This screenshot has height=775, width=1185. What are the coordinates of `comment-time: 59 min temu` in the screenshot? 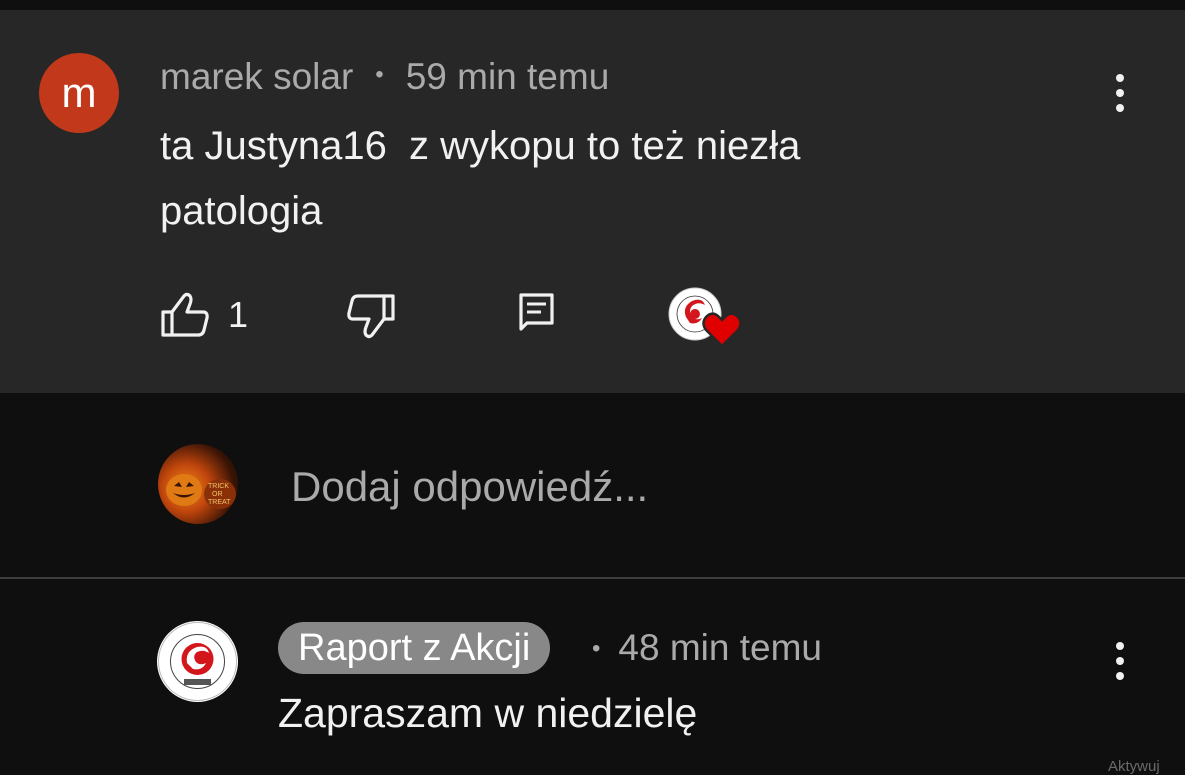 It's located at (508, 76).